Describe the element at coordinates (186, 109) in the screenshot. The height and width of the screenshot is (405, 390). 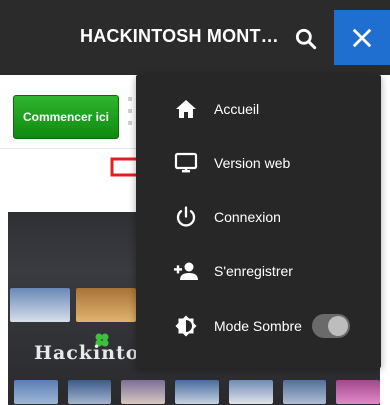
I see `home-icon` at that location.